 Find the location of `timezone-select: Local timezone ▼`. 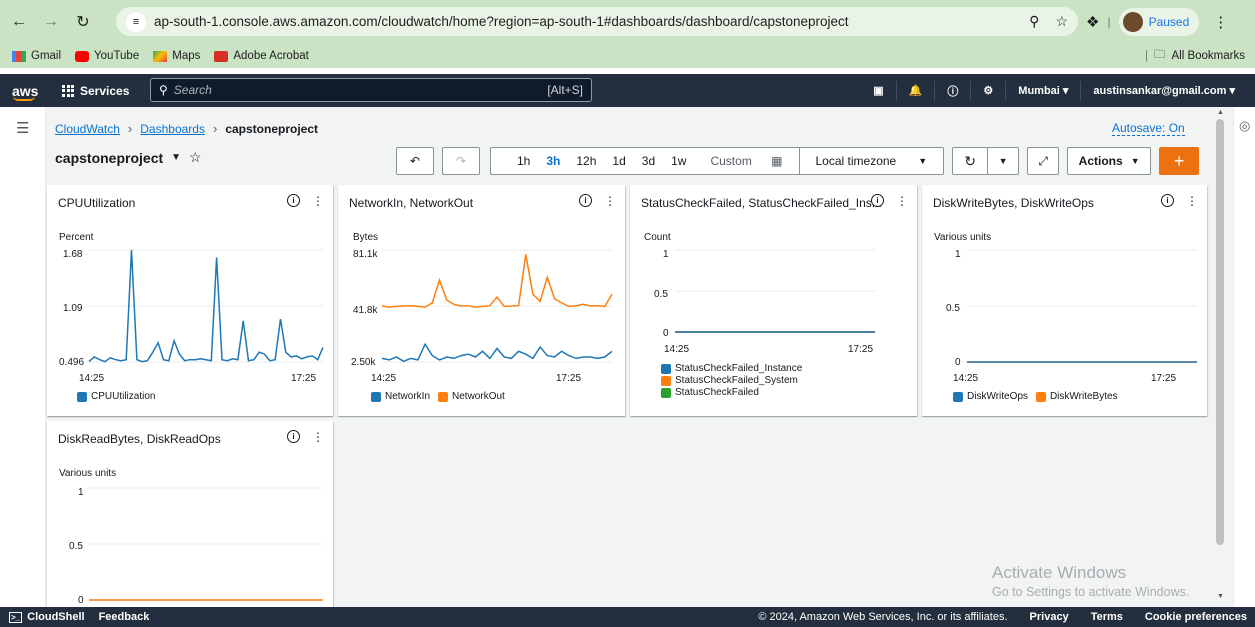

timezone-select: Local timezone ▼ is located at coordinates (871, 161).